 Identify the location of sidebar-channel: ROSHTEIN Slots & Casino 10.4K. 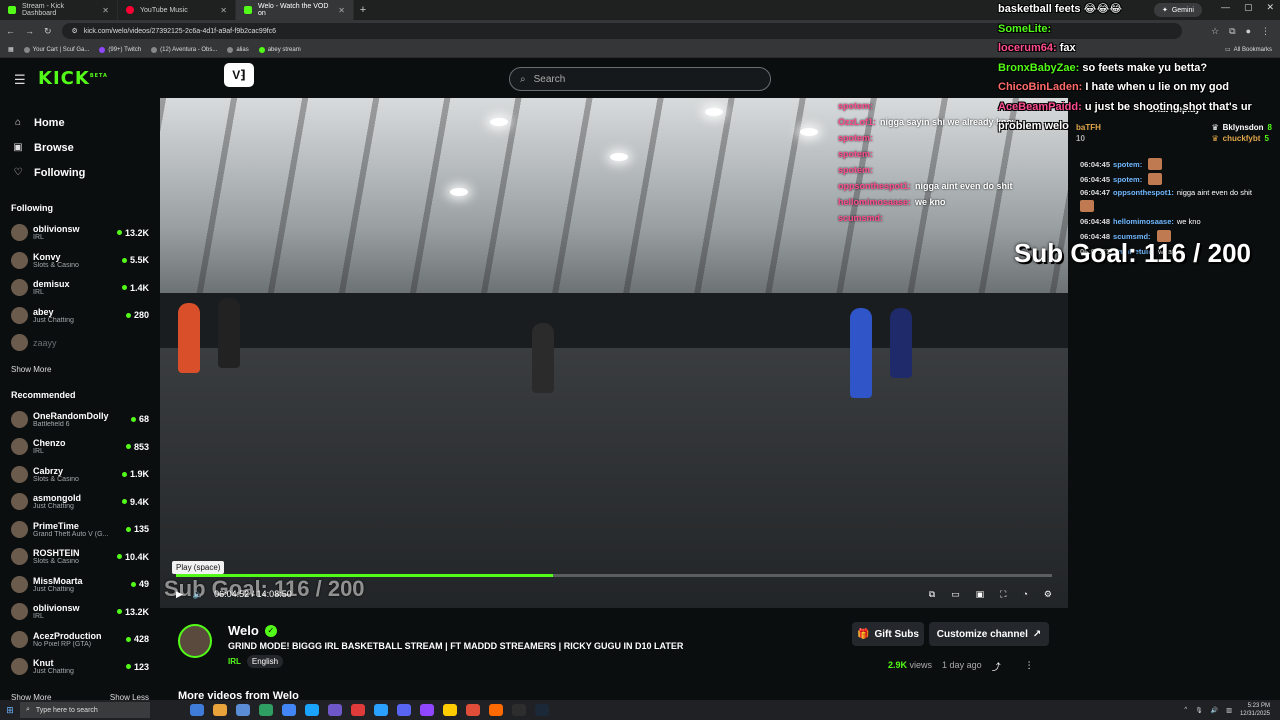
(80, 557).